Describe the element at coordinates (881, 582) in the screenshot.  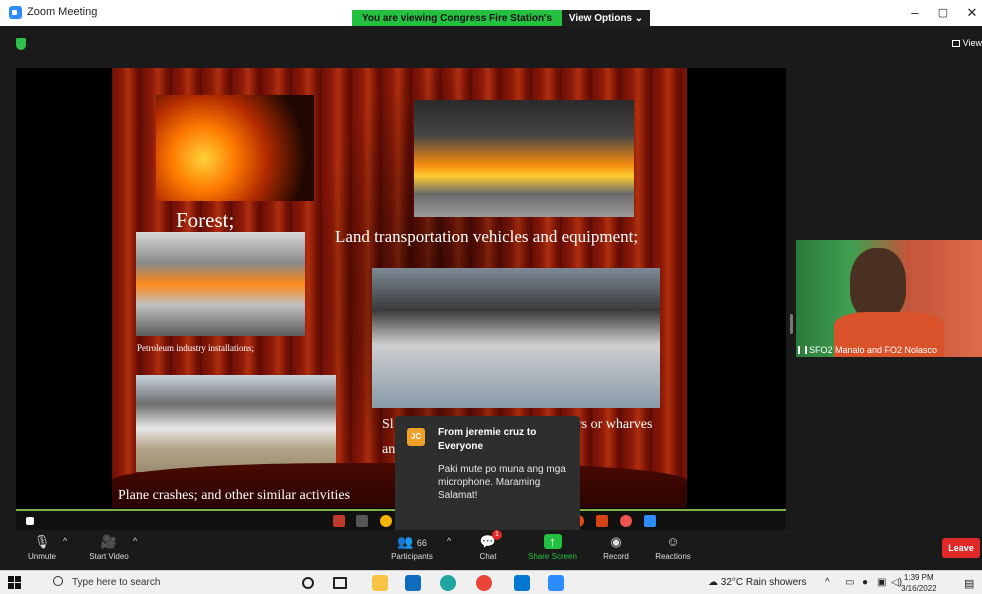
I see `network-icon: ▣` at that location.